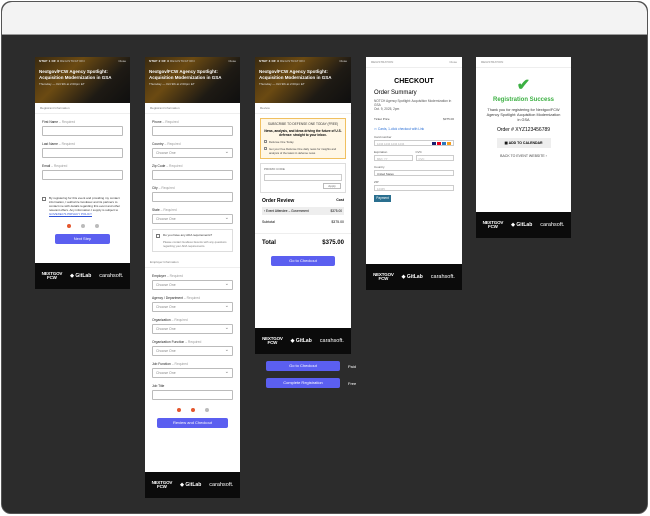 Image resolution: width=650 pixels, height=516 pixels. What do you see at coordinates (161, 320) in the screenshot?
I see `organization-label: Organization` at bounding box center [161, 320].